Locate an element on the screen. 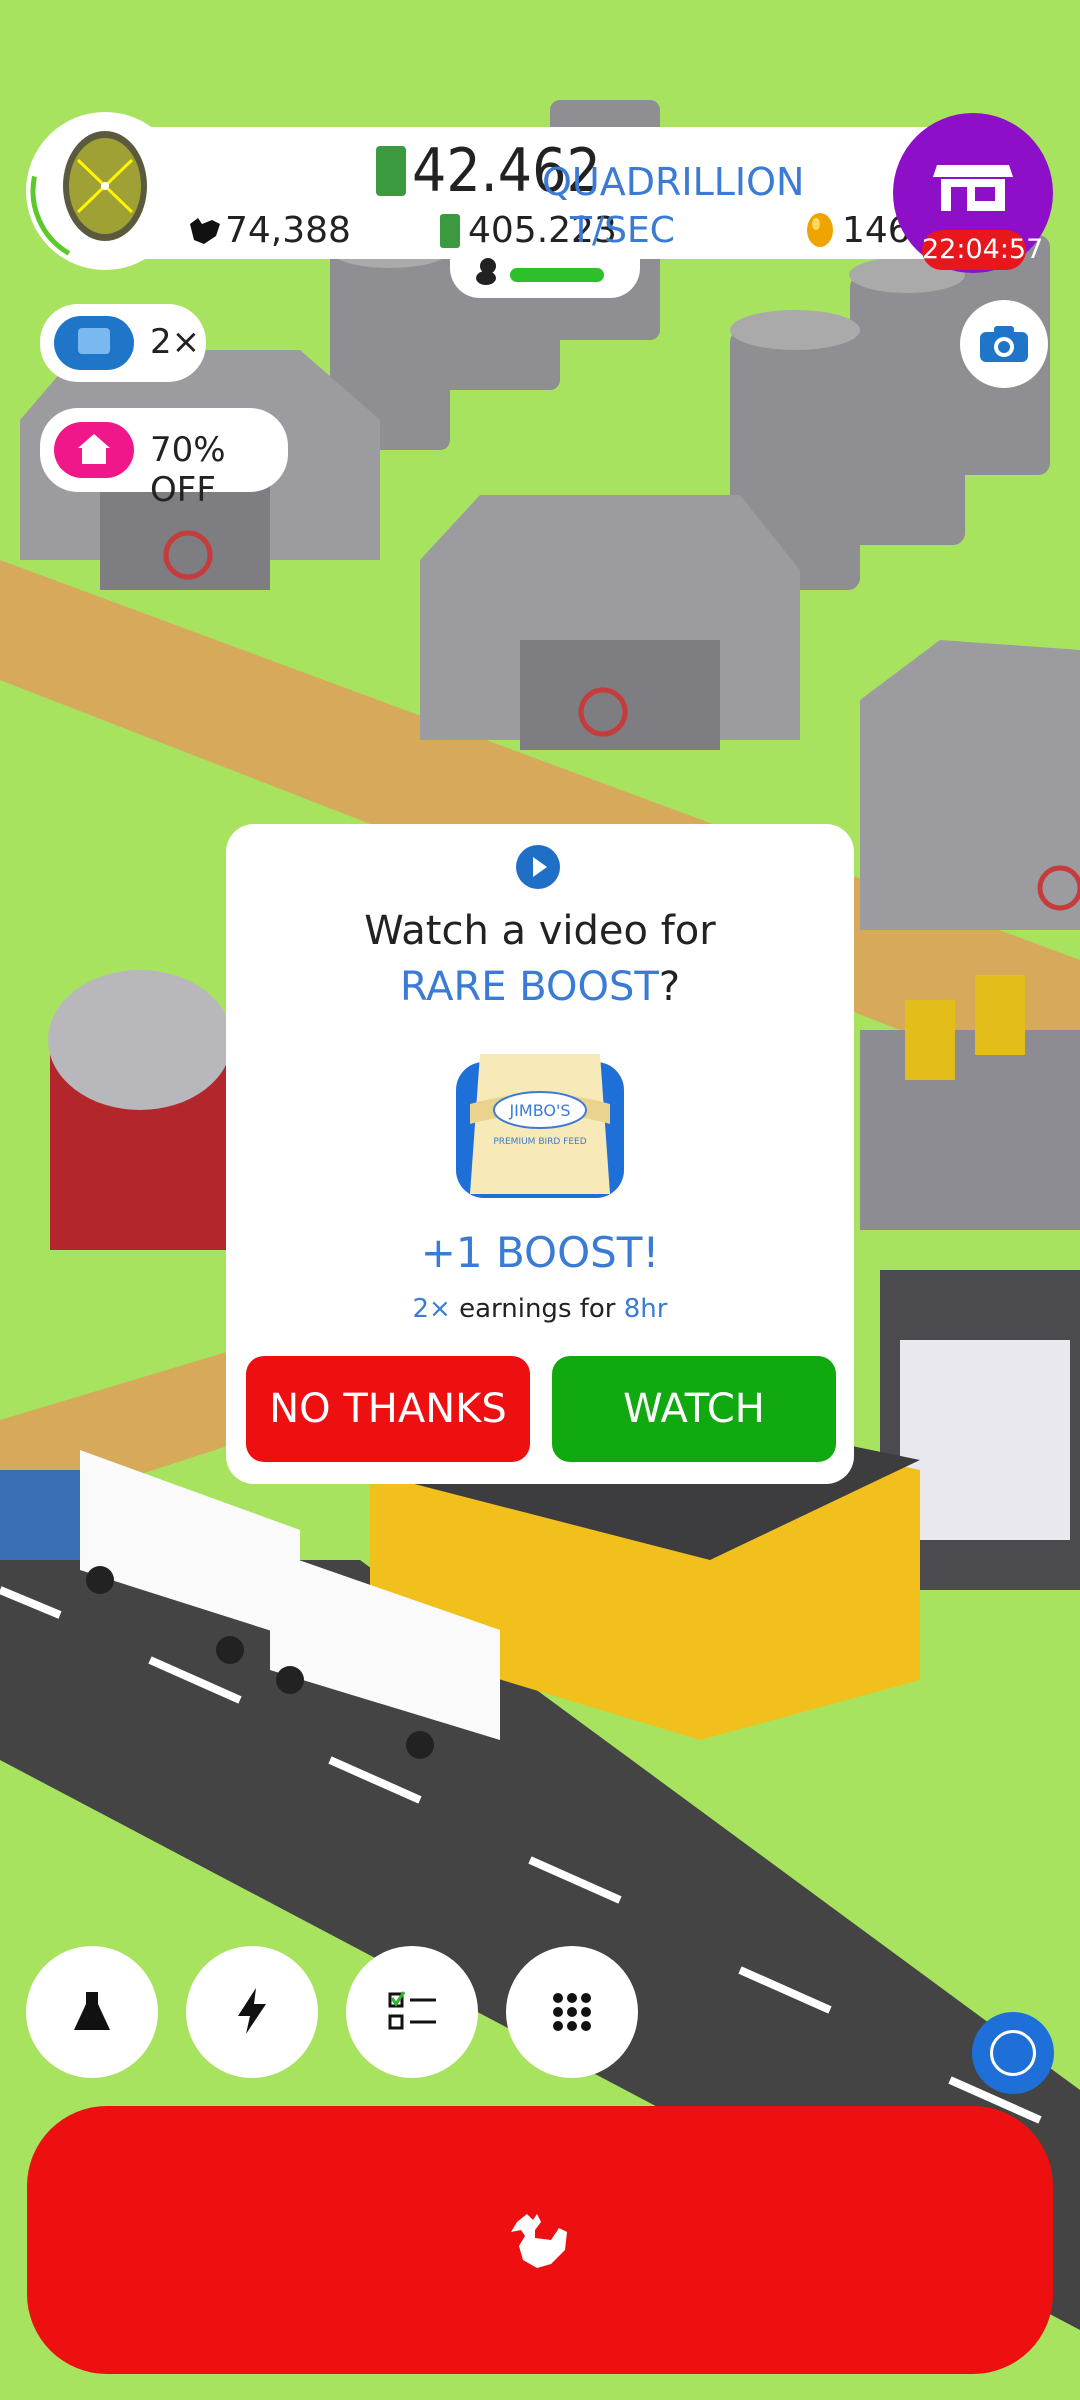  product-brand: JIMBO'S is located at coordinates (539, 1110).